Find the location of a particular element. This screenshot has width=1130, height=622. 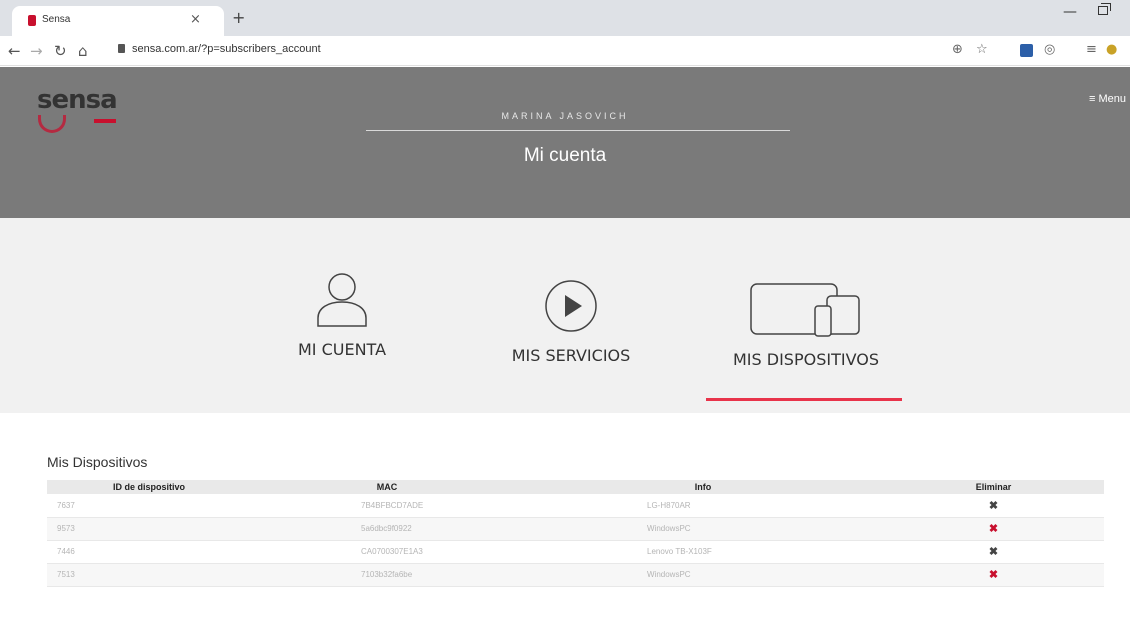

nav-mis-servicios: MIS SERVICIOS is located at coordinates (571, 321).